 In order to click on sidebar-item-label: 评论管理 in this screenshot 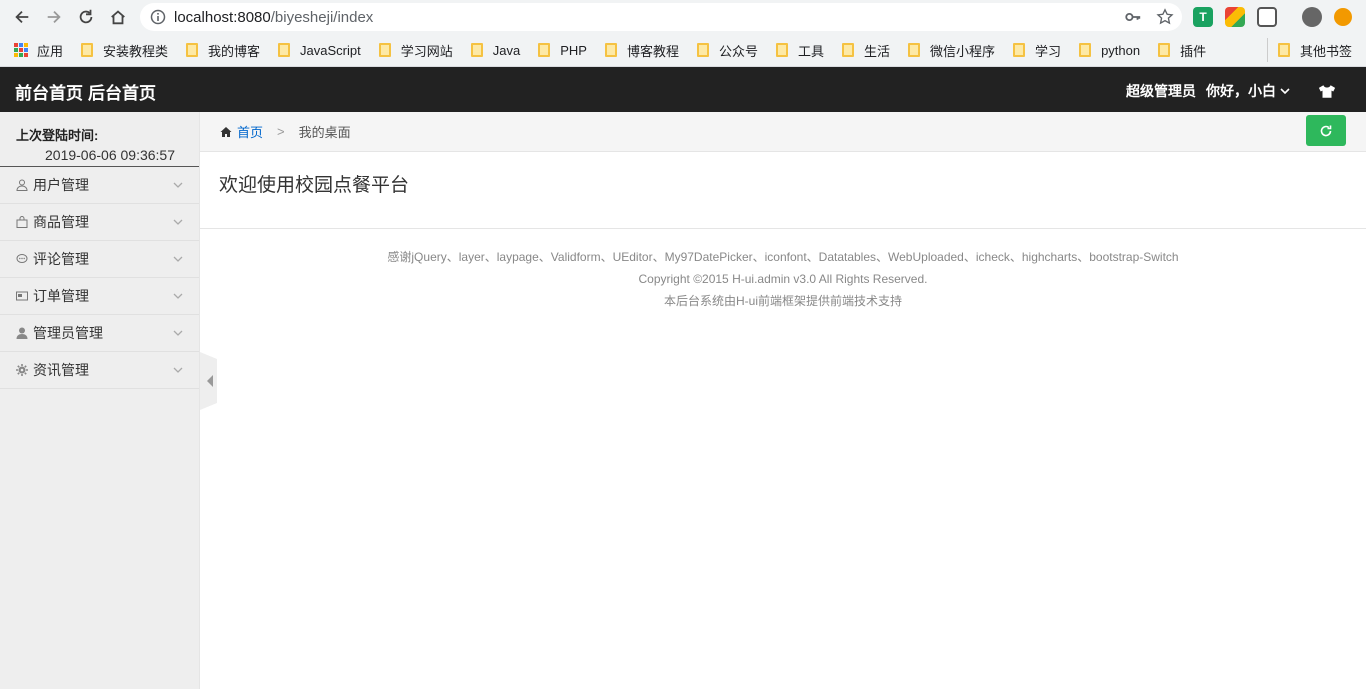, I will do `click(61, 259)`.